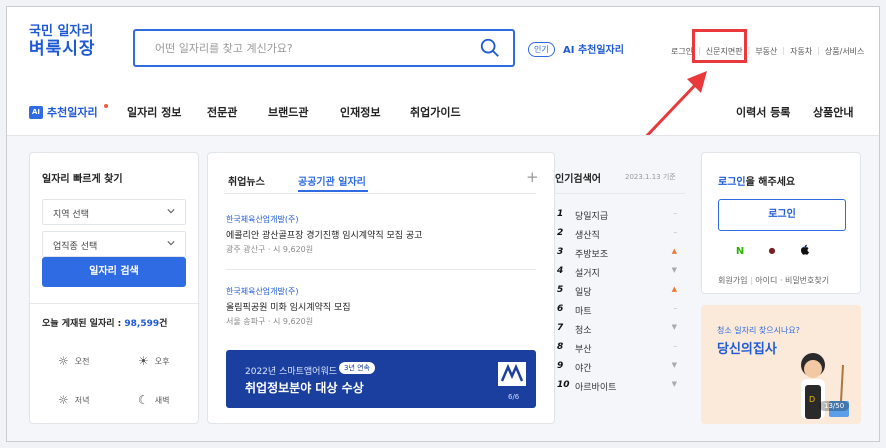 The width and height of the screenshot is (886, 448). Describe the element at coordinates (114, 272) in the screenshot. I see `job-search-button: 일자리 검색` at that location.